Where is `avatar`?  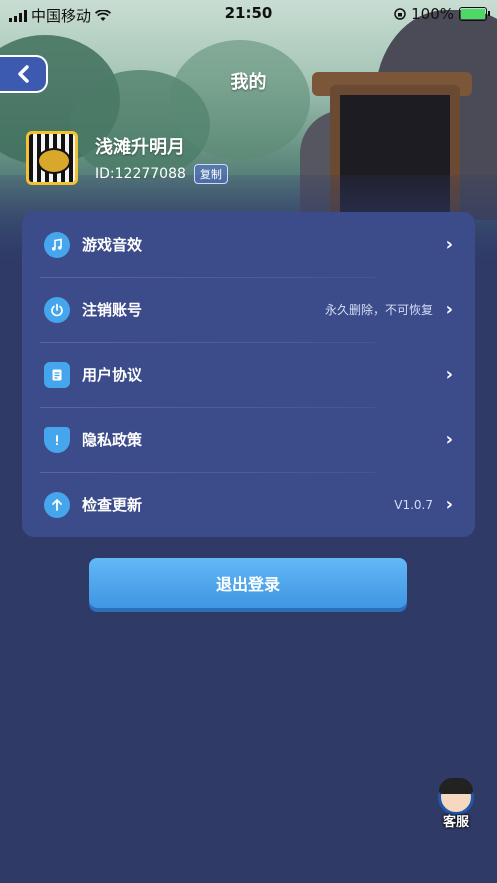 avatar is located at coordinates (52, 158).